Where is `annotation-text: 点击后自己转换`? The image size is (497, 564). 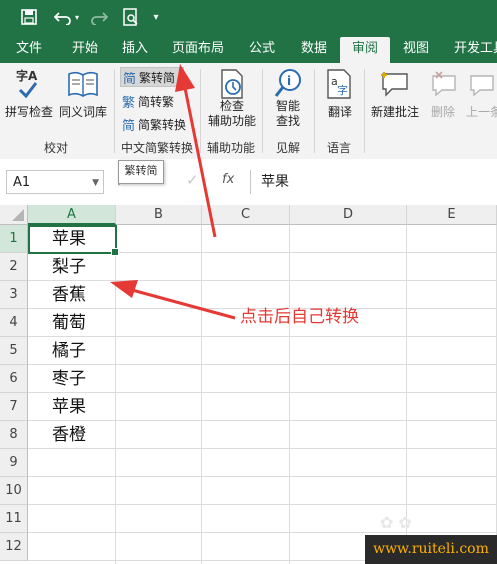 annotation-text: 点击后自己转换 is located at coordinates (299, 317).